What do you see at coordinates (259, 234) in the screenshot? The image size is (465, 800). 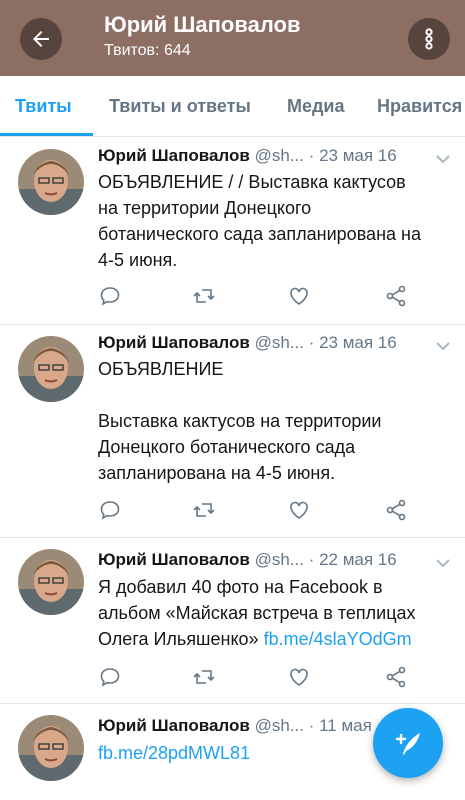 I see `tweet-line: ботанического сада запланирована на` at bounding box center [259, 234].